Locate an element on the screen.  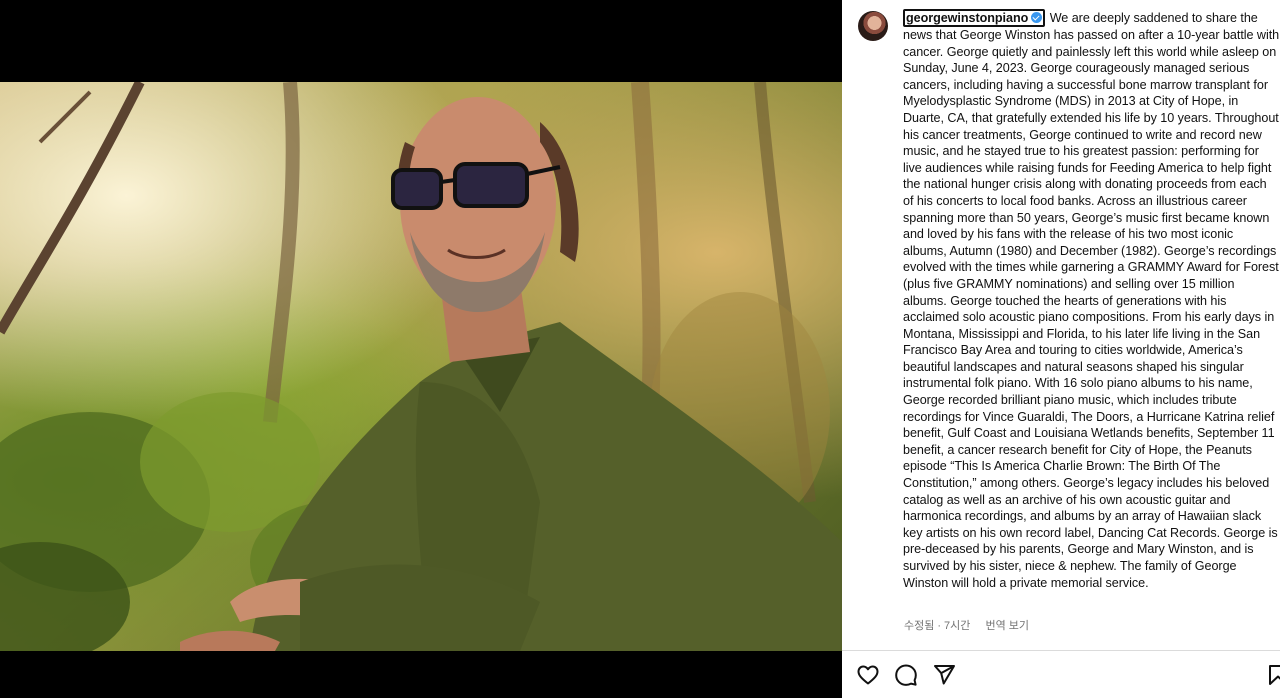
username-link: georgewinstonpiano is located at coordinates (974, 18).